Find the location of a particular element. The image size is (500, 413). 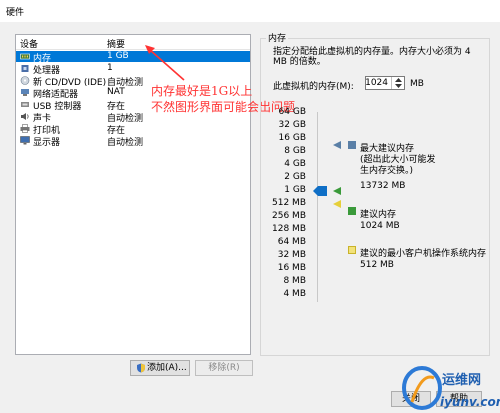

list-item-display: 显示器 自动检测 is located at coordinates (133, 141).